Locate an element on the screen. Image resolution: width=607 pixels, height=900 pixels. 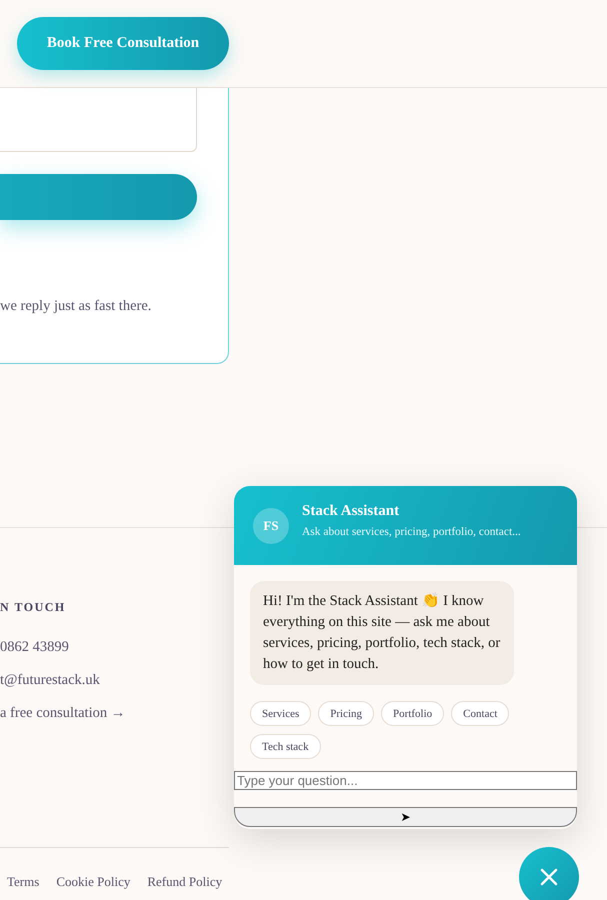
submit-button is located at coordinates (98, 197).